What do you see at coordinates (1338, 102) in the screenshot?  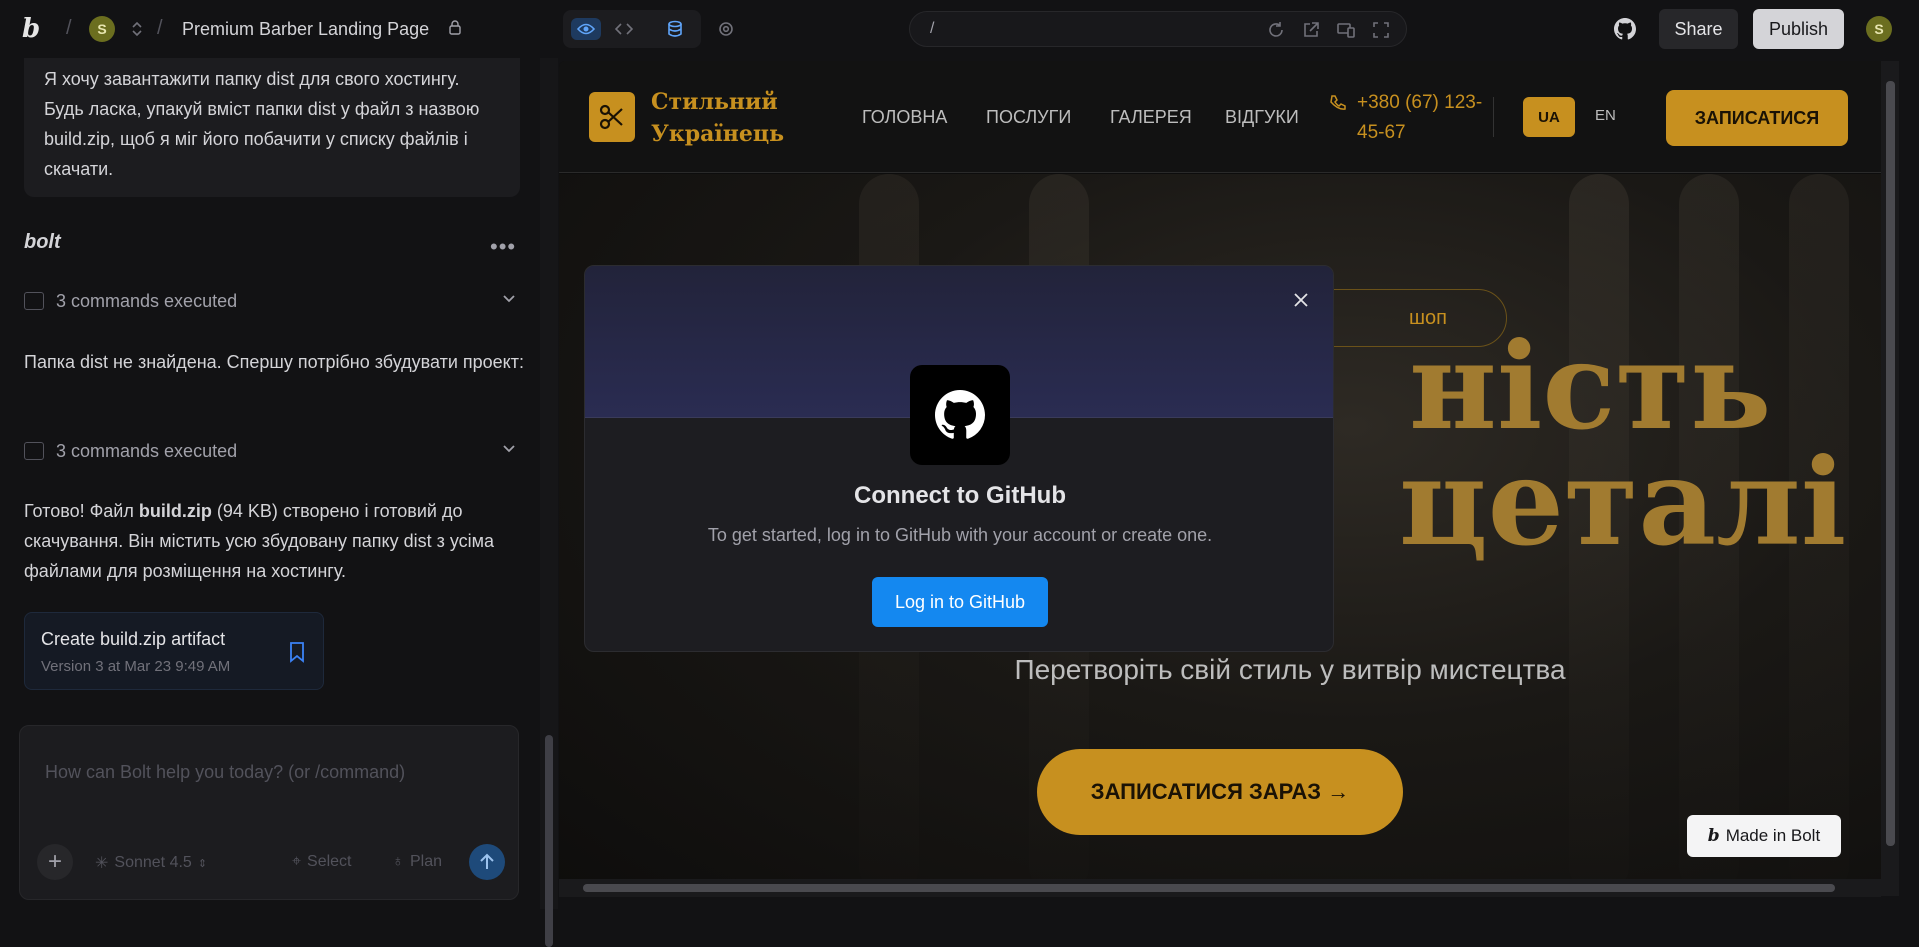 I see `phone-icon` at bounding box center [1338, 102].